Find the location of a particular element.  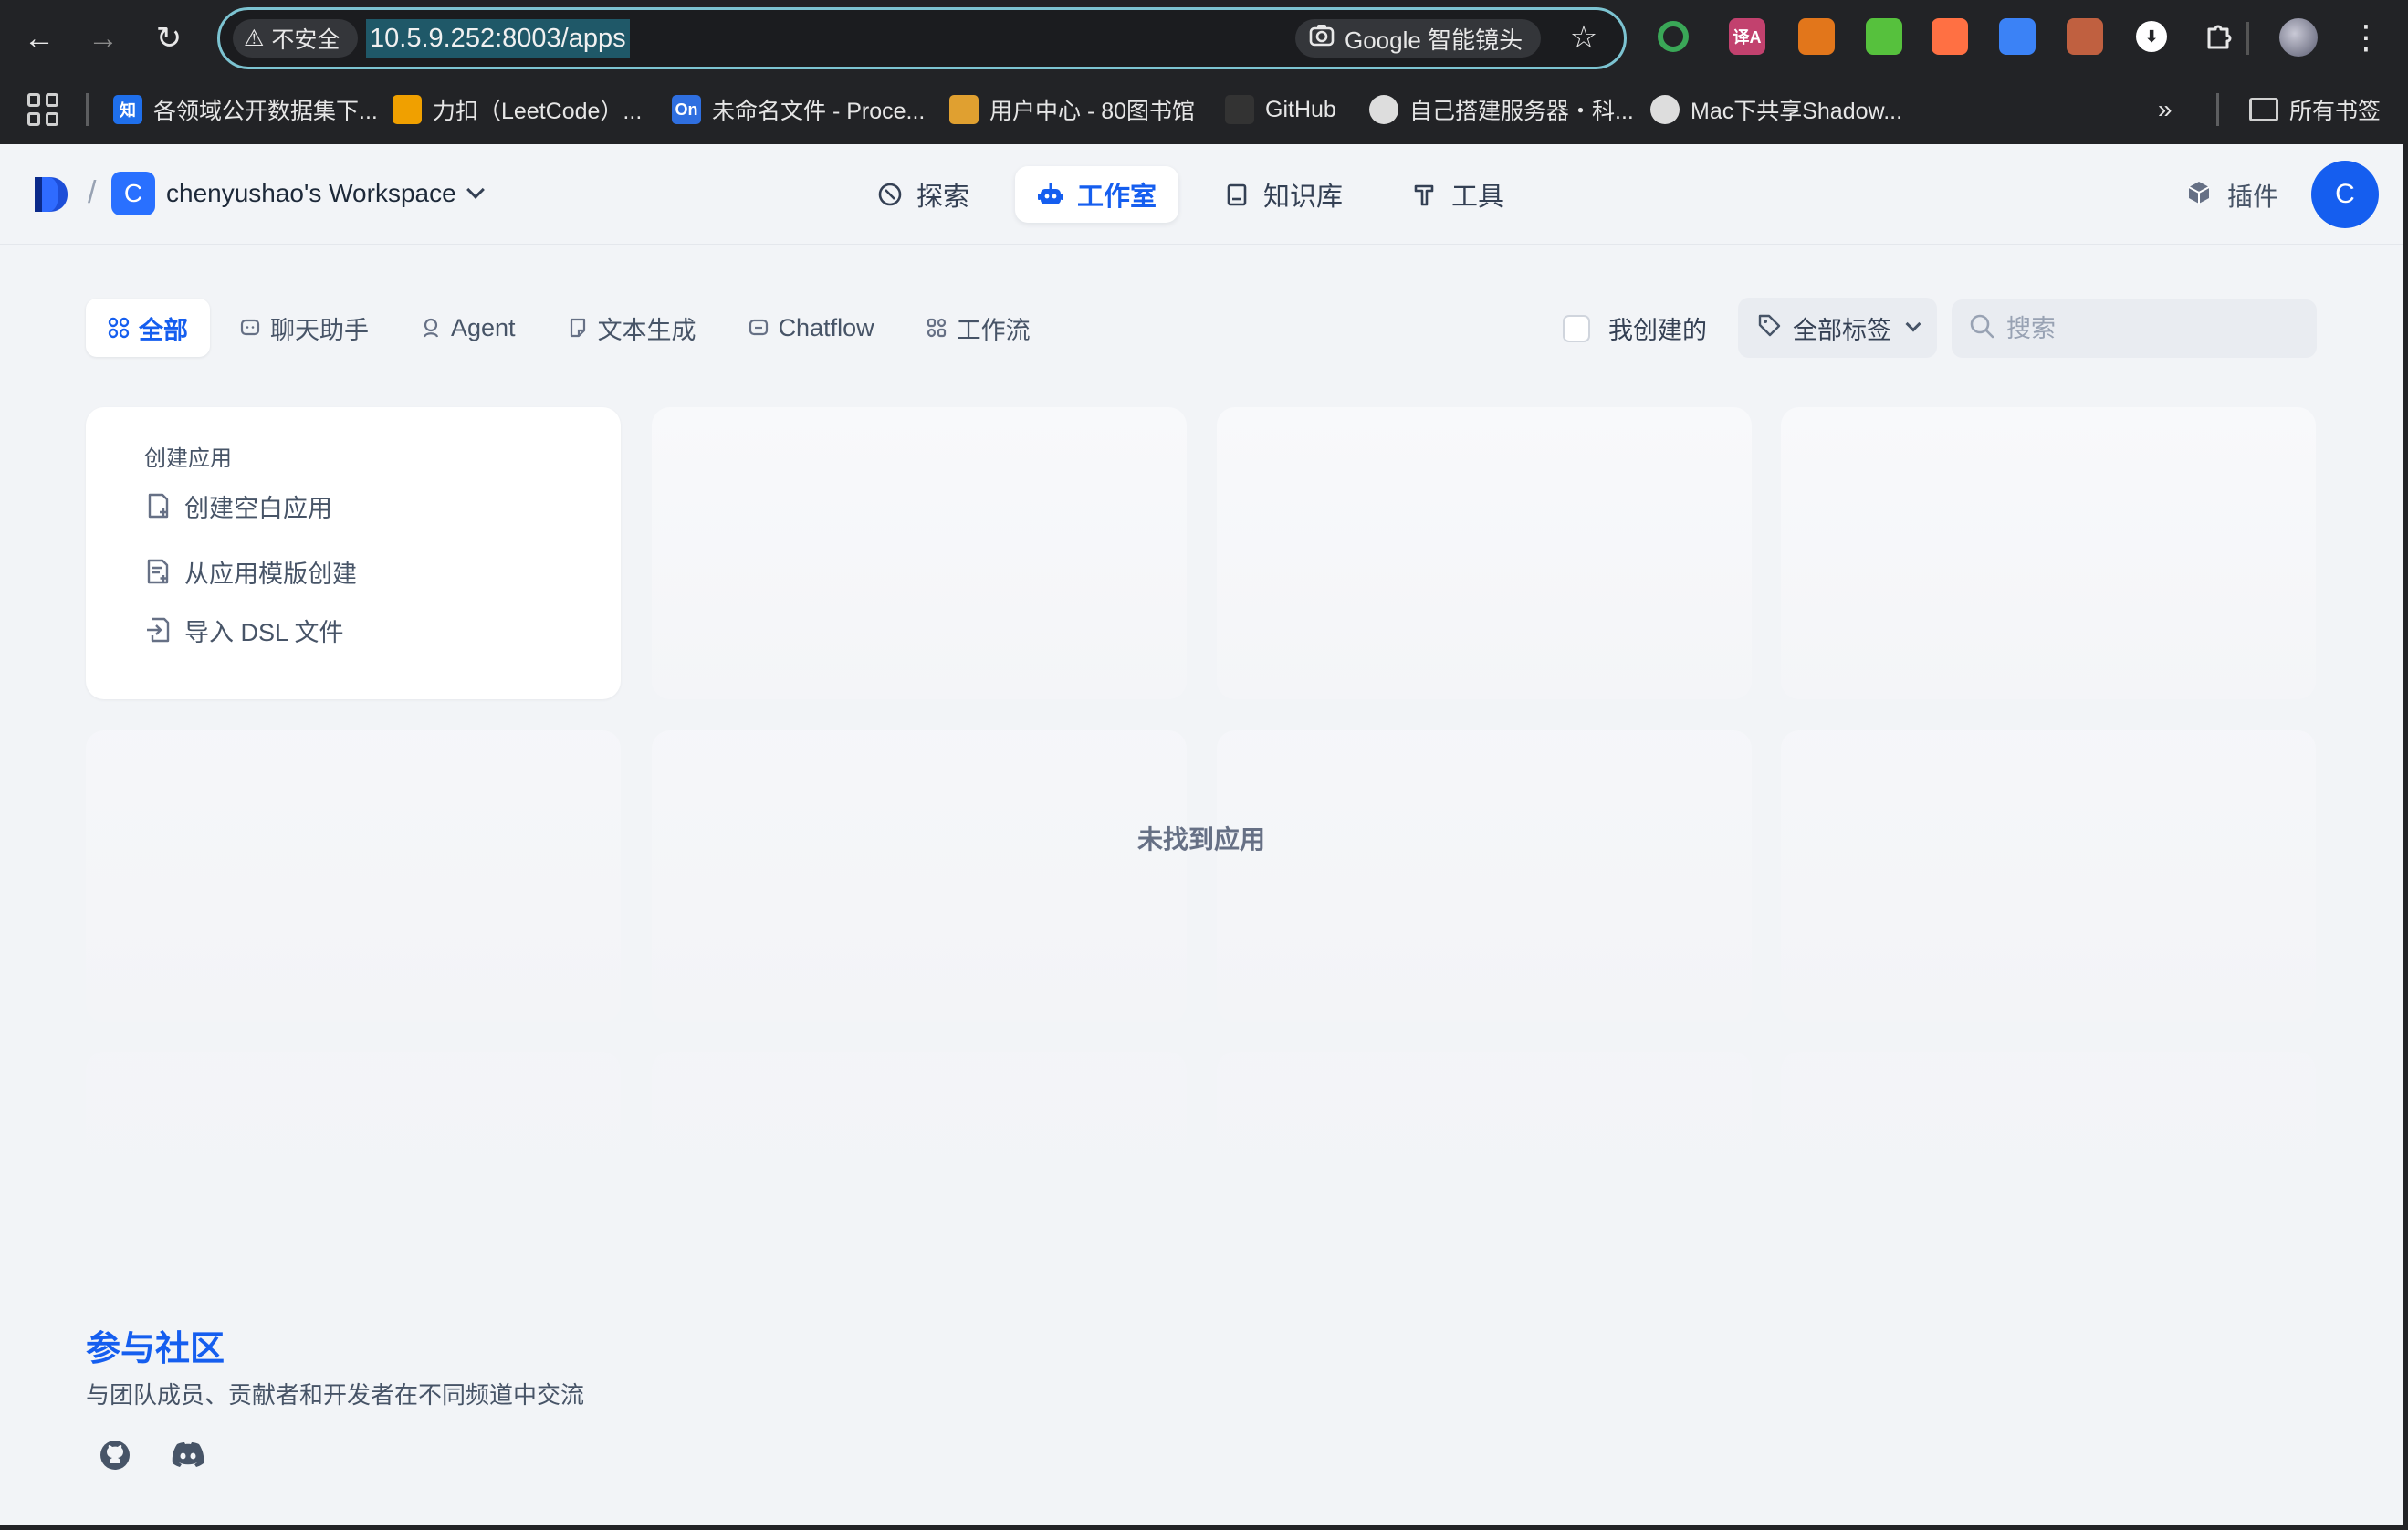

google-lens-button: Google 智能镜头 is located at coordinates (1418, 39).